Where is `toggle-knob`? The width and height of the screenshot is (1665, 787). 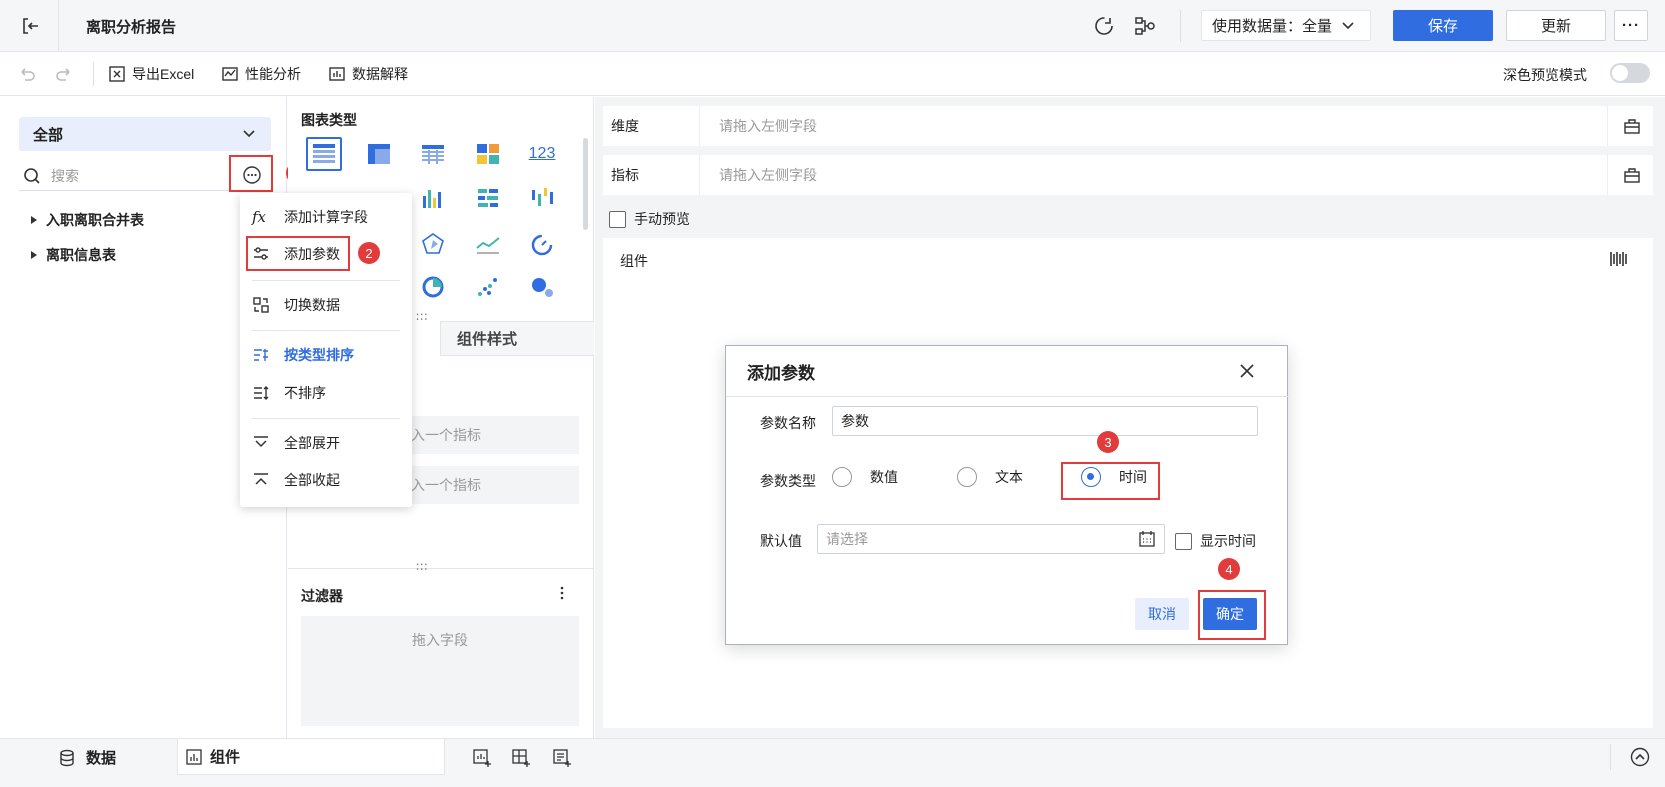
toggle-knob is located at coordinates (1620, 73).